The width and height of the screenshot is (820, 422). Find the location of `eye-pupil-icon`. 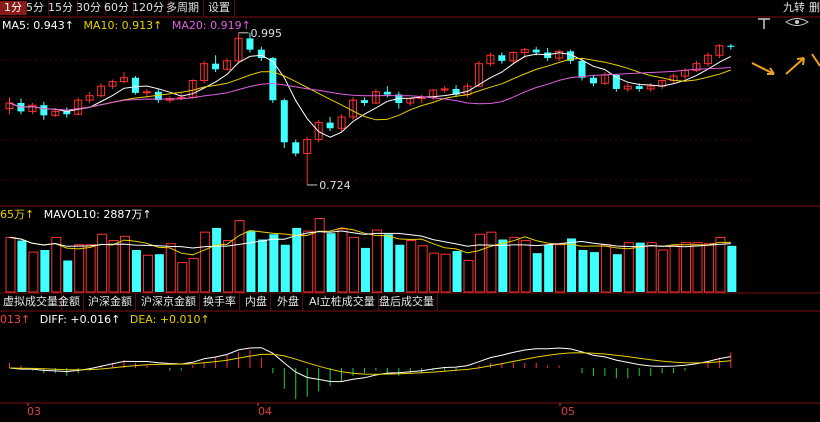

eye-pupil-icon is located at coordinates (797, 22).